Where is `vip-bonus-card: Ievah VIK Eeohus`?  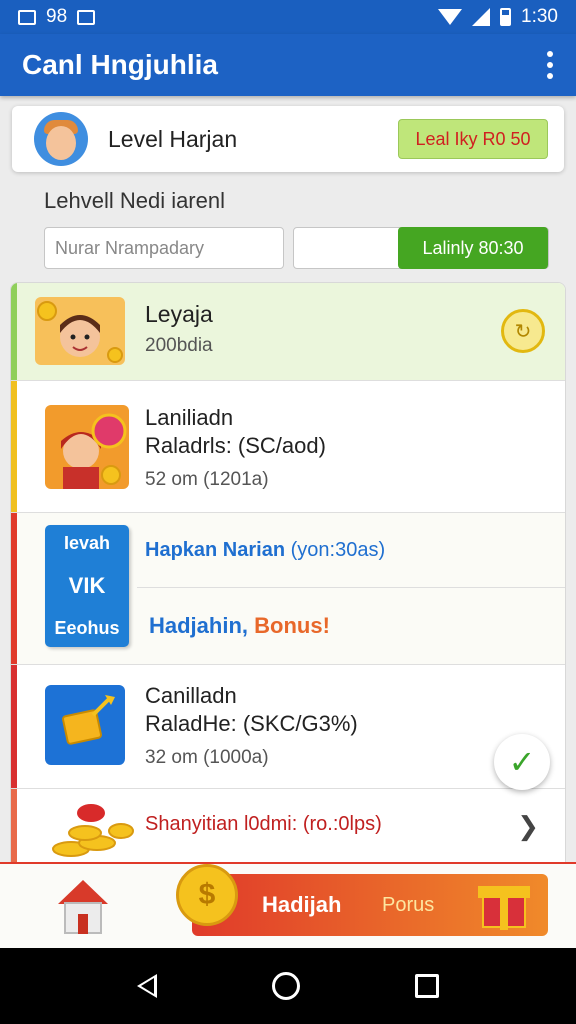
vip-bonus-card: Ievah VIK Eeohus is located at coordinates (87, 586).